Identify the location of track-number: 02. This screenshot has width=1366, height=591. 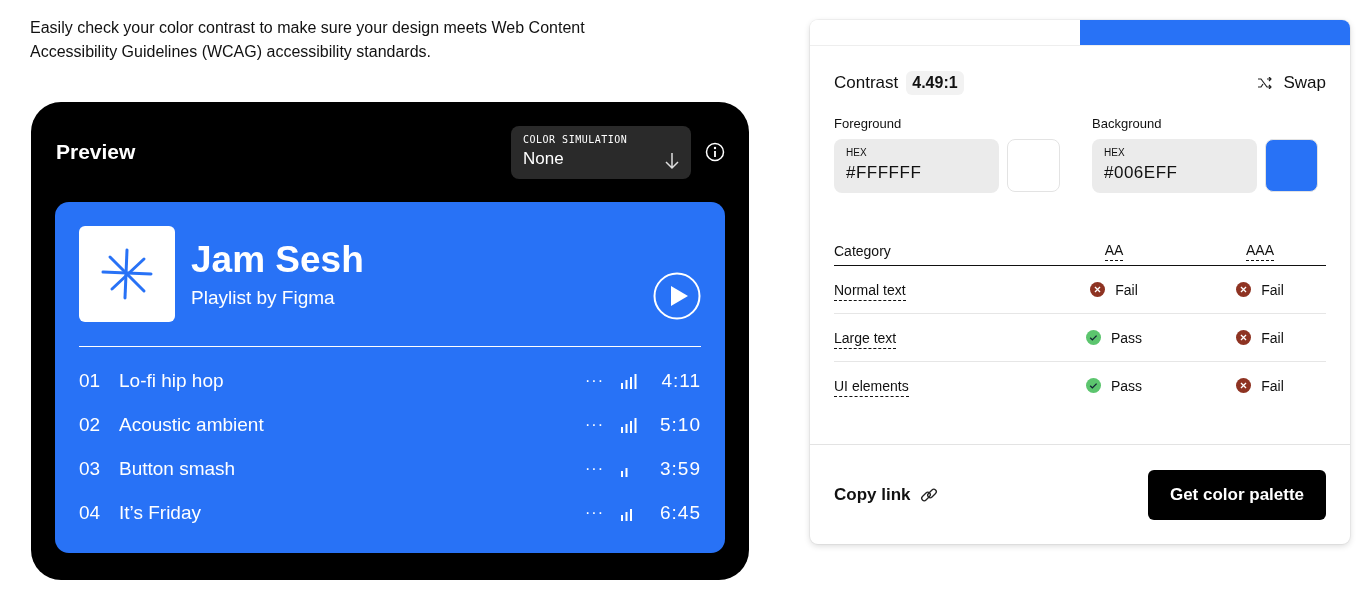
(90, 425).